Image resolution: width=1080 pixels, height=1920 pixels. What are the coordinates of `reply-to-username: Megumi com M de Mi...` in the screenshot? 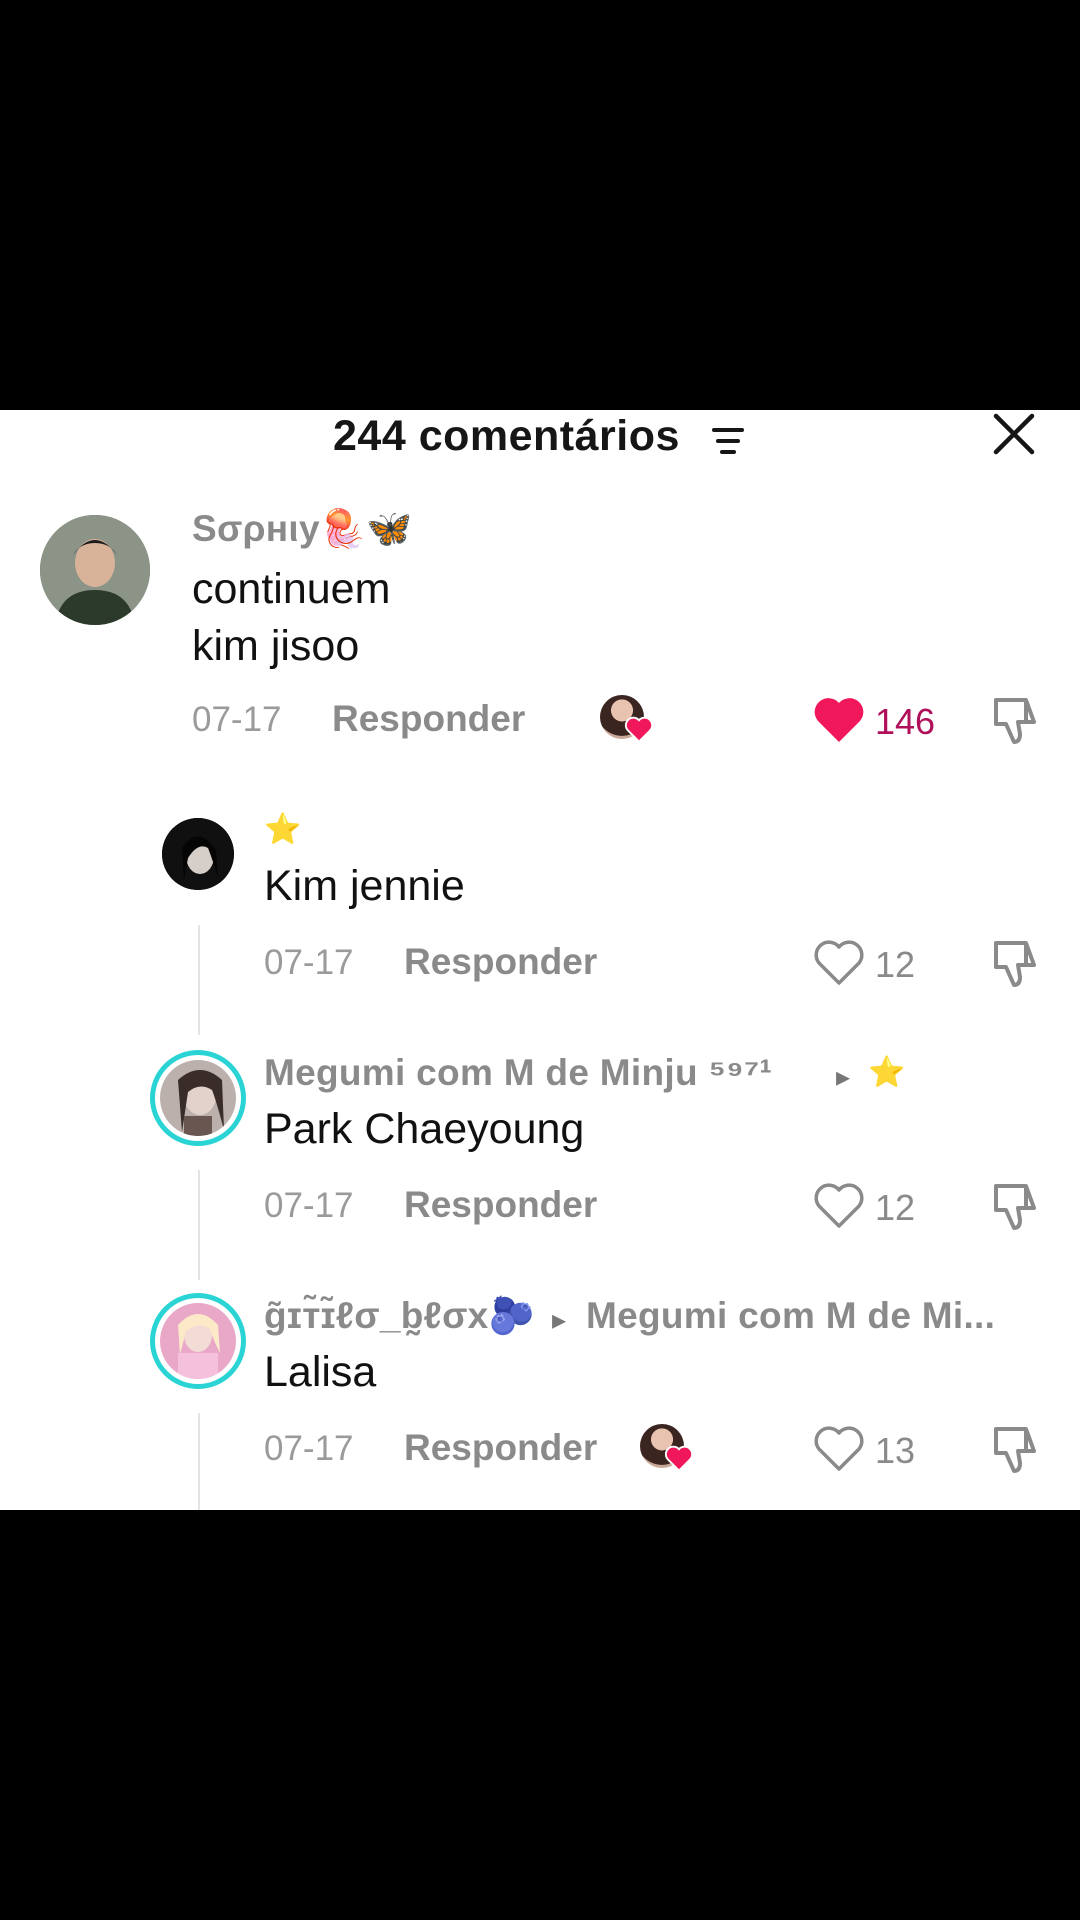 It's located at (790, 1316).